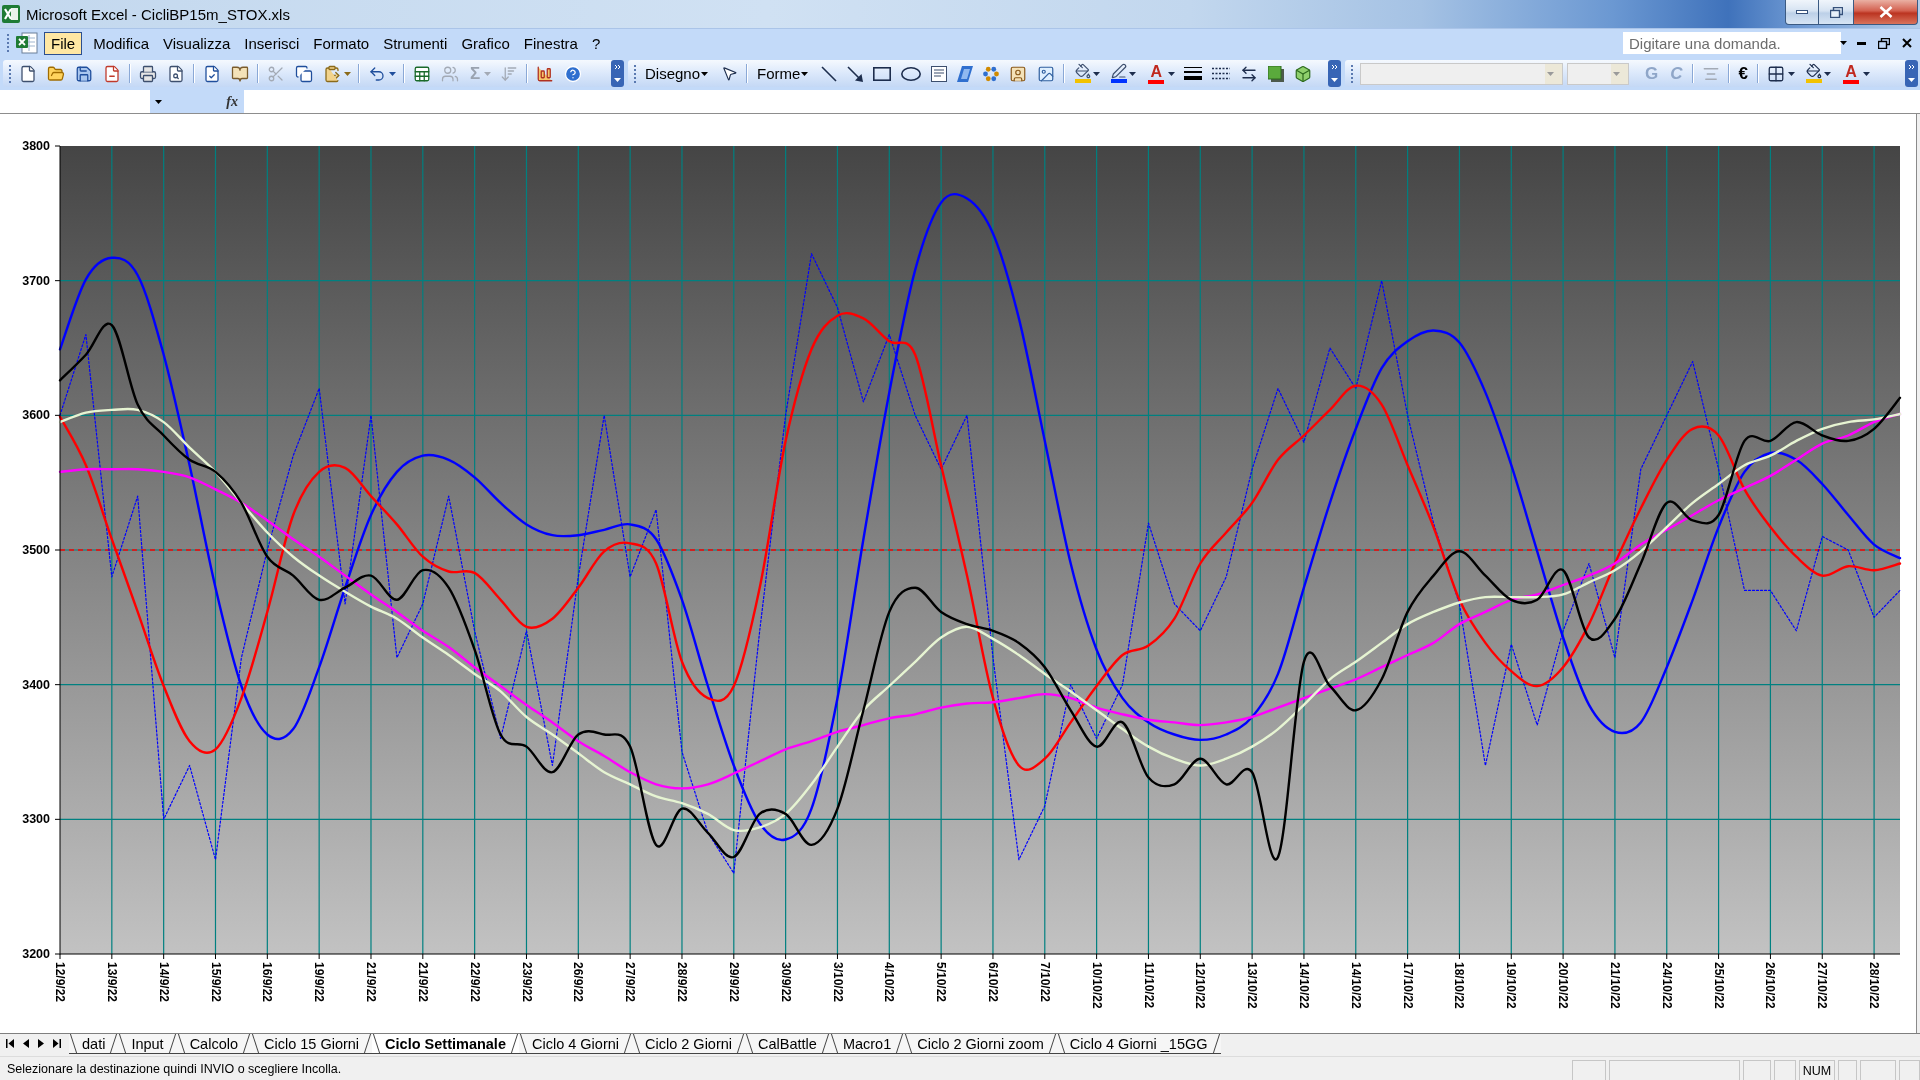 This screenshot has width=1920, height=1080. I want to click on x-axis-label: 19/9/22, so click(319, 982).